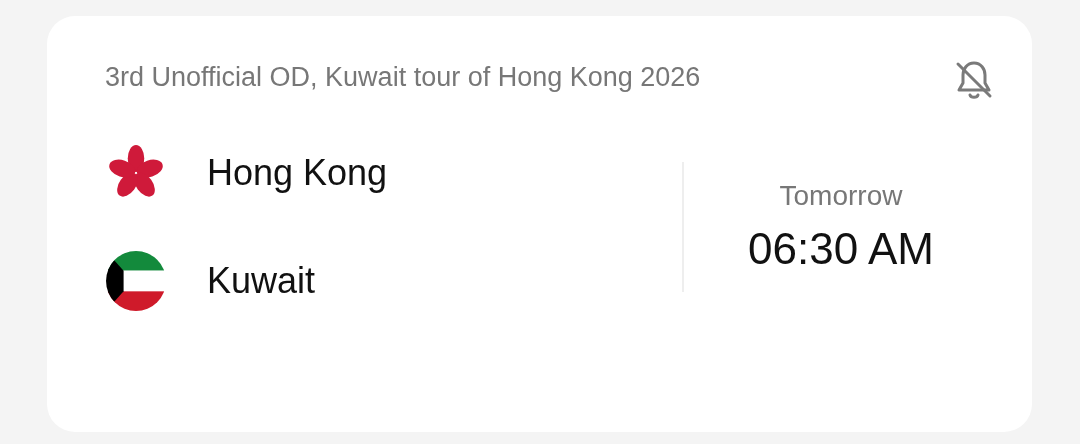 The image size is (1080, 444). What do you see at coordinates (136, 281) in the screenshot?
I see `flag-icon` at bounding box center [136, 281].